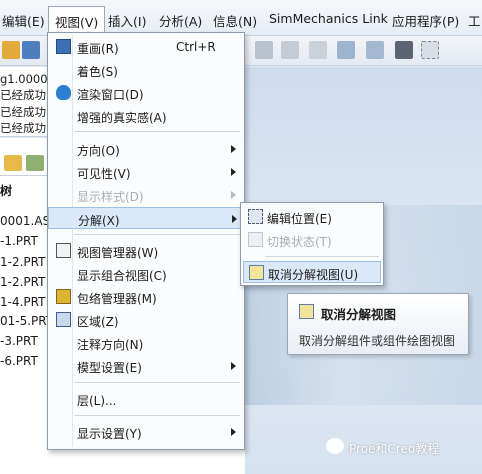 This screenshot has width=482, height=474. I want to click on edit-position-icon, so click(255, 216).